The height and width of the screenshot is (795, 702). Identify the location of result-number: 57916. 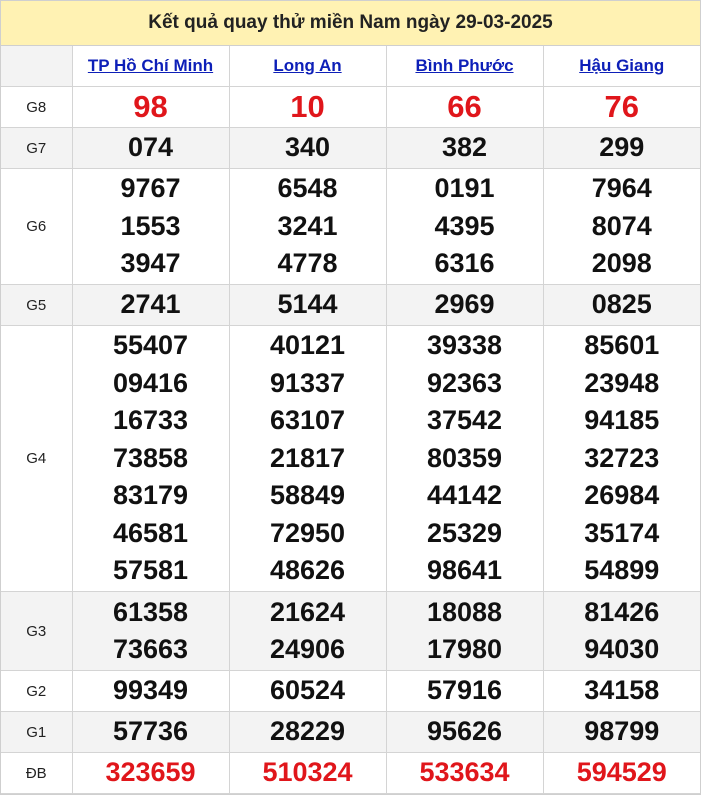
(464, 690).